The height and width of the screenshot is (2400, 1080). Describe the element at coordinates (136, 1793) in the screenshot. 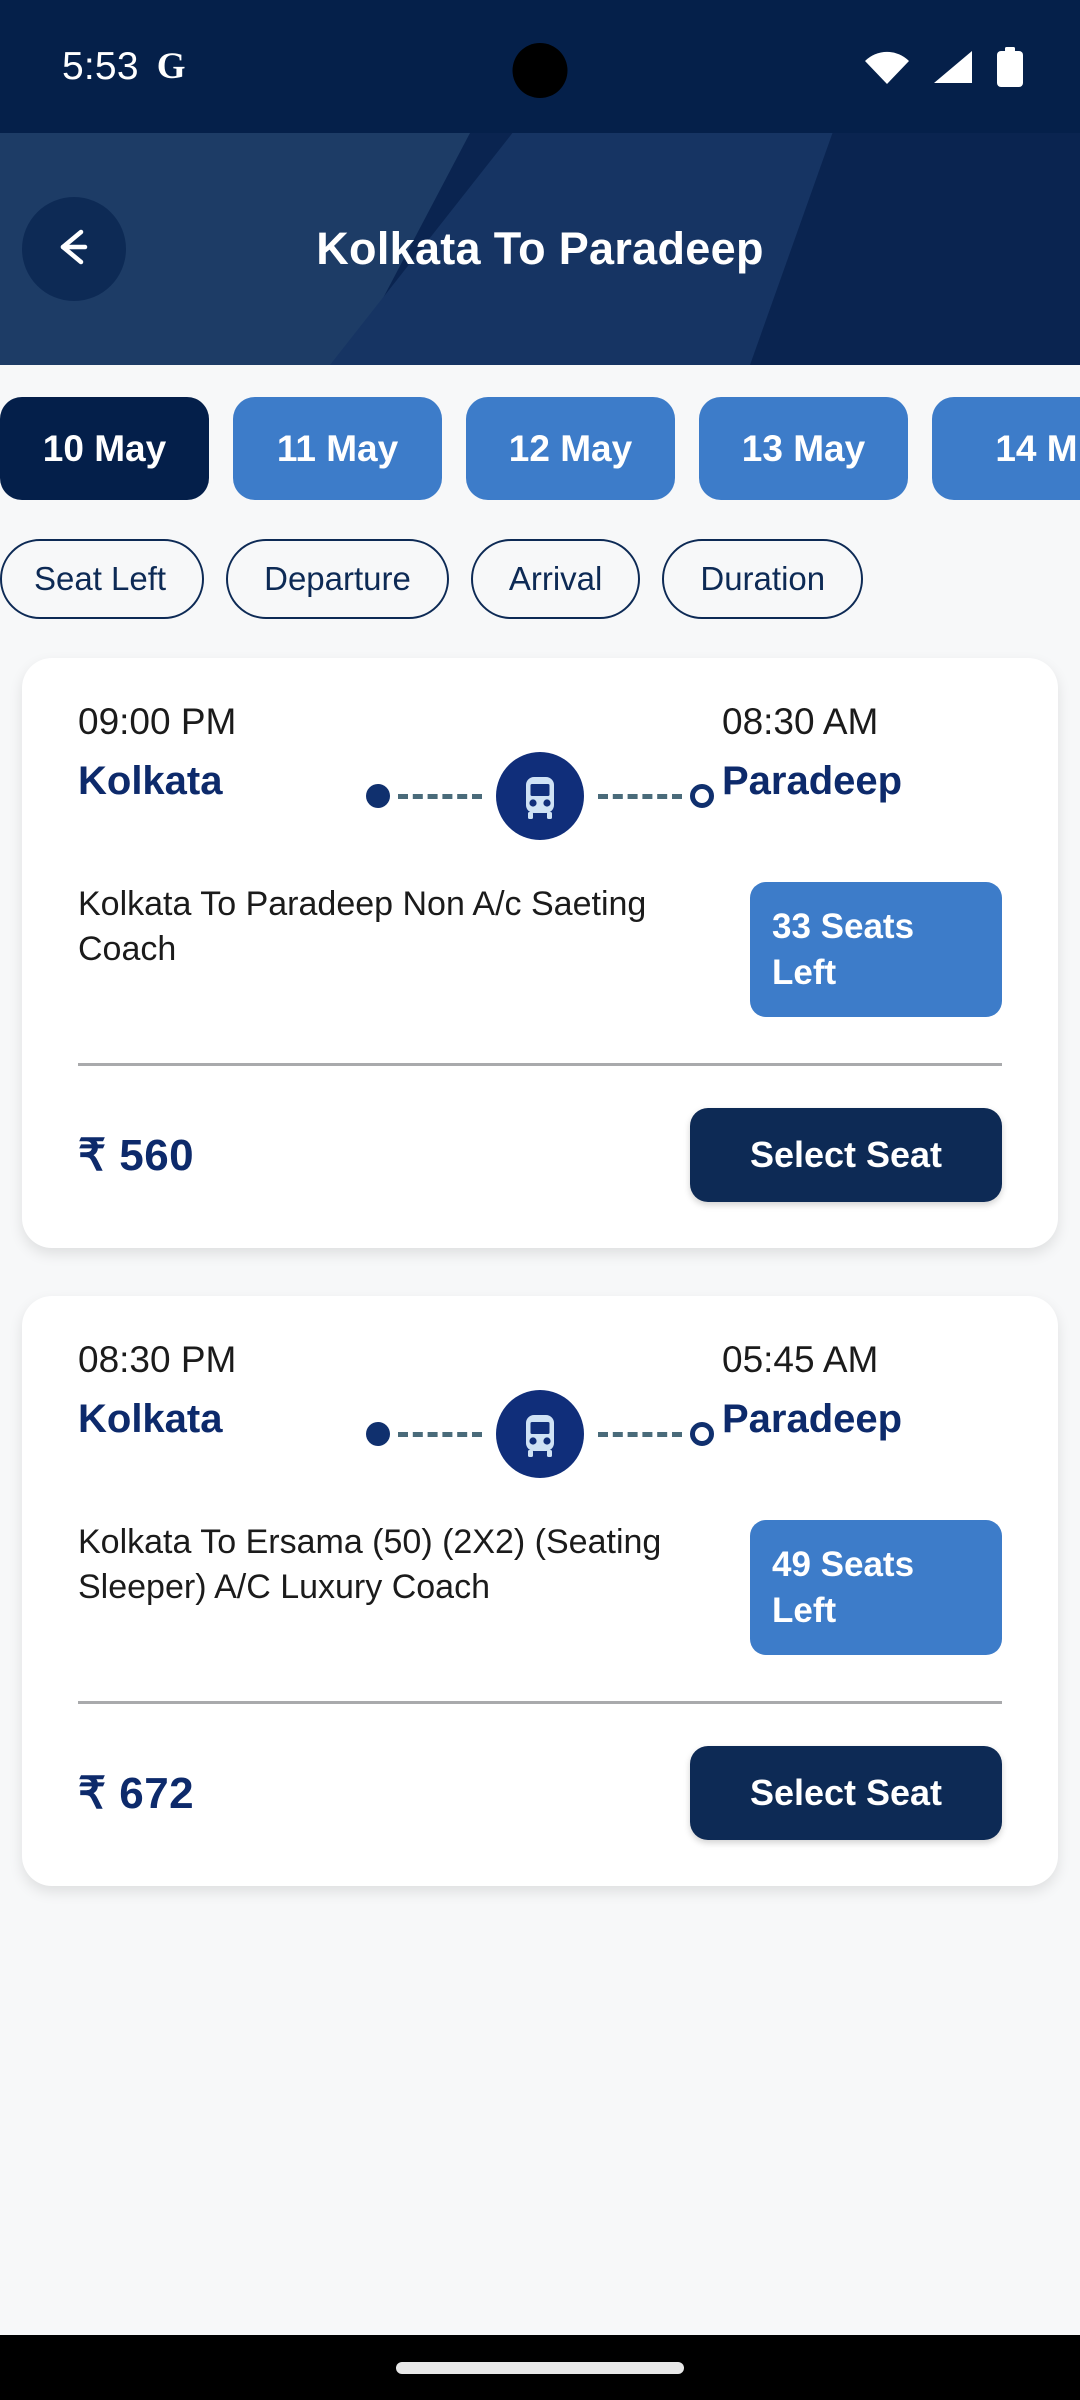

I see `fare-price: ₹ 672` at that location.